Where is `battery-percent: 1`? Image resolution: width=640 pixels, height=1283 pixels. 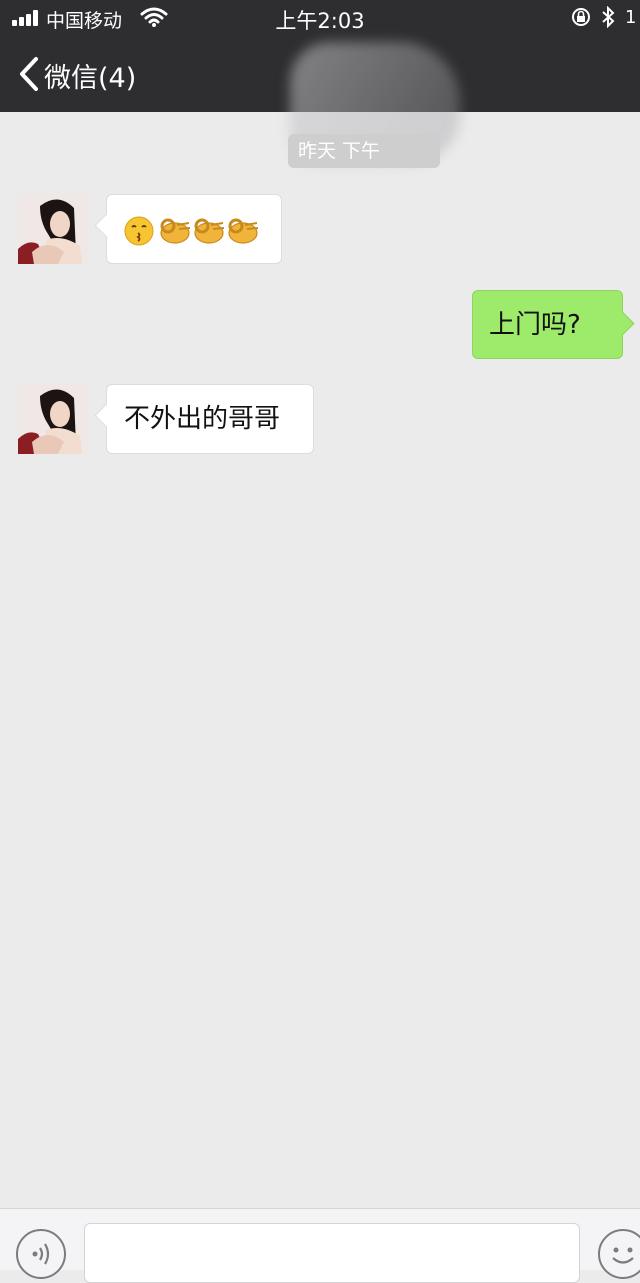
battery-percent: 1 is located at coordinates (631, 17).